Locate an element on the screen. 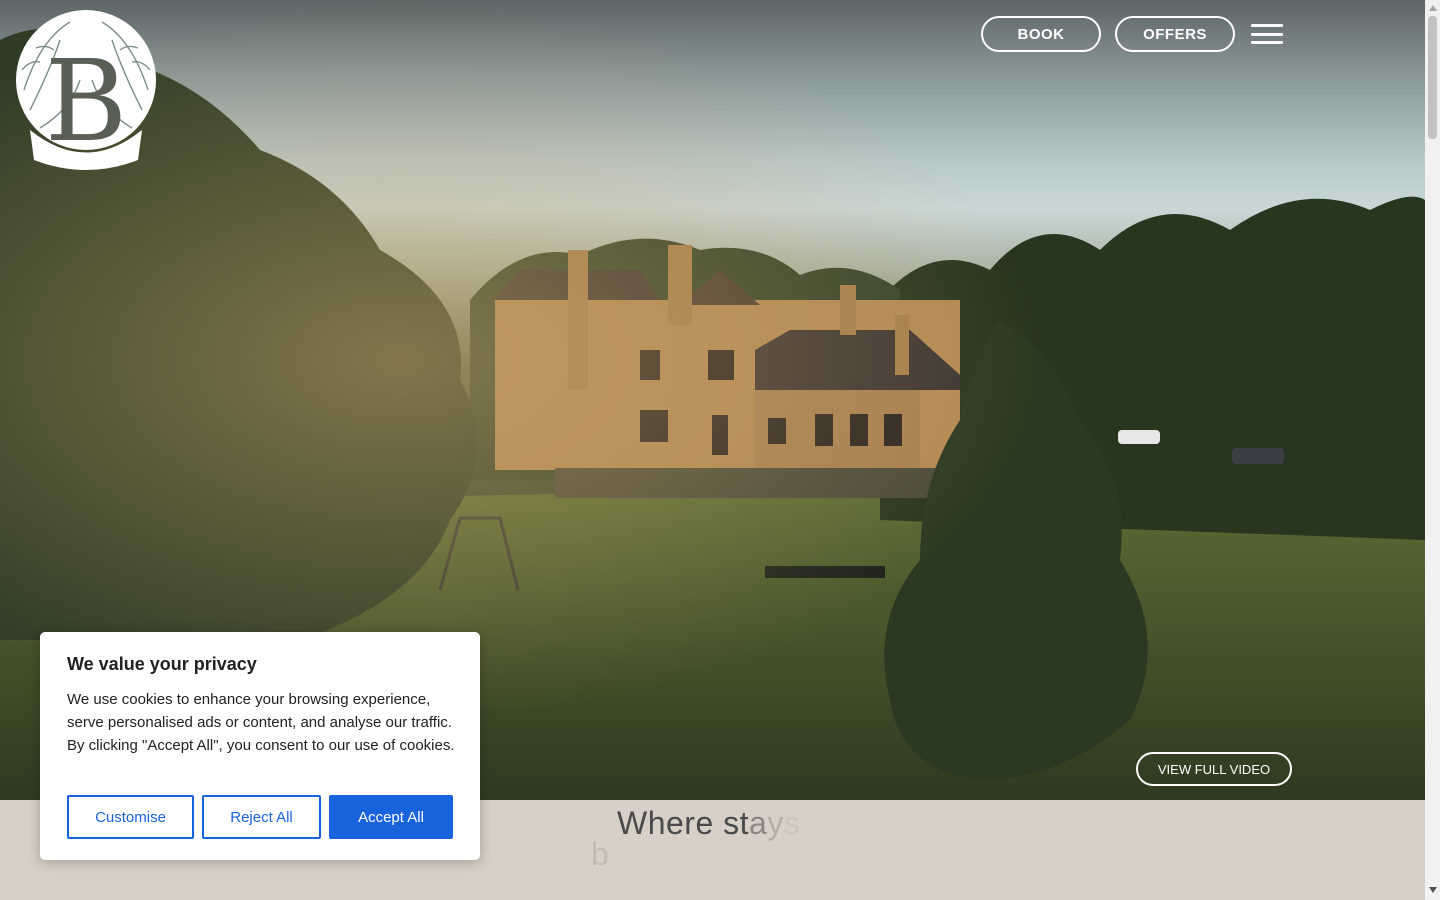 The image size is (1440, 900). offers-button: OFFERS is located at coordinates (1175, 34).